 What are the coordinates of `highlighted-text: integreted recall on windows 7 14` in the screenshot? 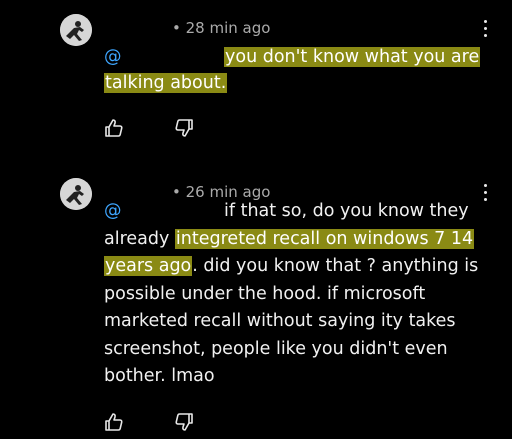 It's located at (324, 238).